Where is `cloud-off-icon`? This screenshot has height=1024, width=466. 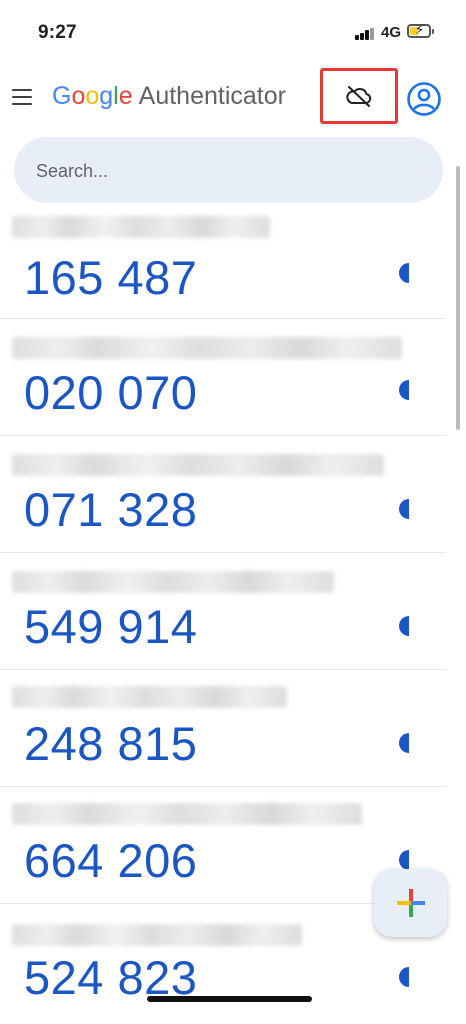 cloud-off-icon is located at coordinates (359, 96).